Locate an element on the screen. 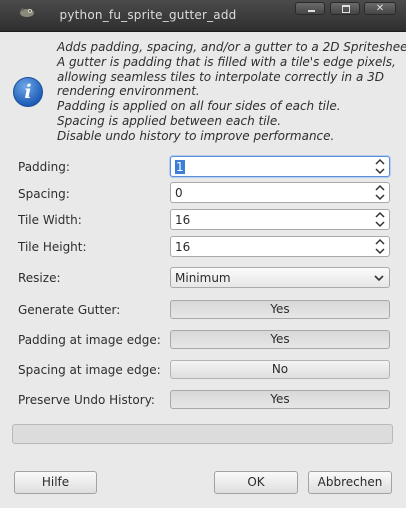 This screenshot has width=406, height=508. tile-height-spinbox: 16 is located at coordinates (280, 246).